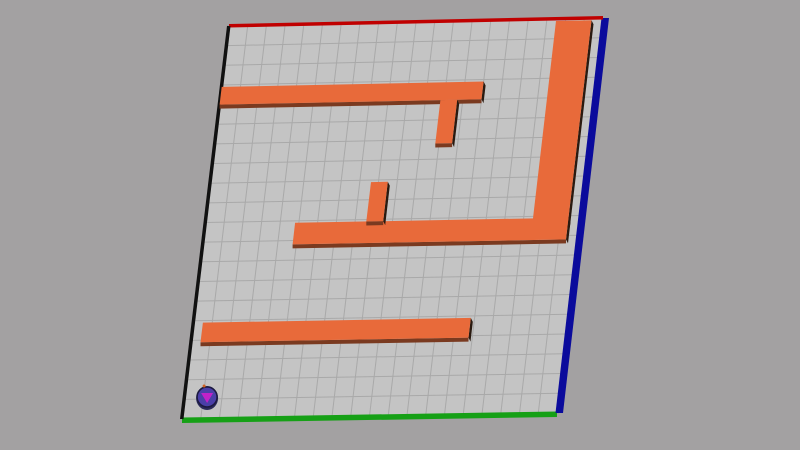 The height and width of the screenshot is (450, 800). What do you see at coordinates (431, 233) in the screenshot?
I see `wall-middle-horizontal` at bounding box center [431, 233].